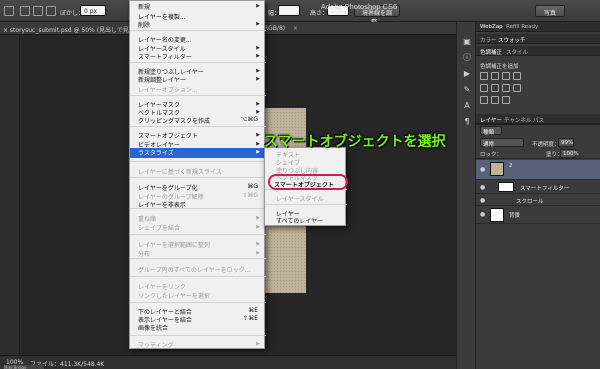  I want to click on layer-row: ● スクロール, so click(538, 200).